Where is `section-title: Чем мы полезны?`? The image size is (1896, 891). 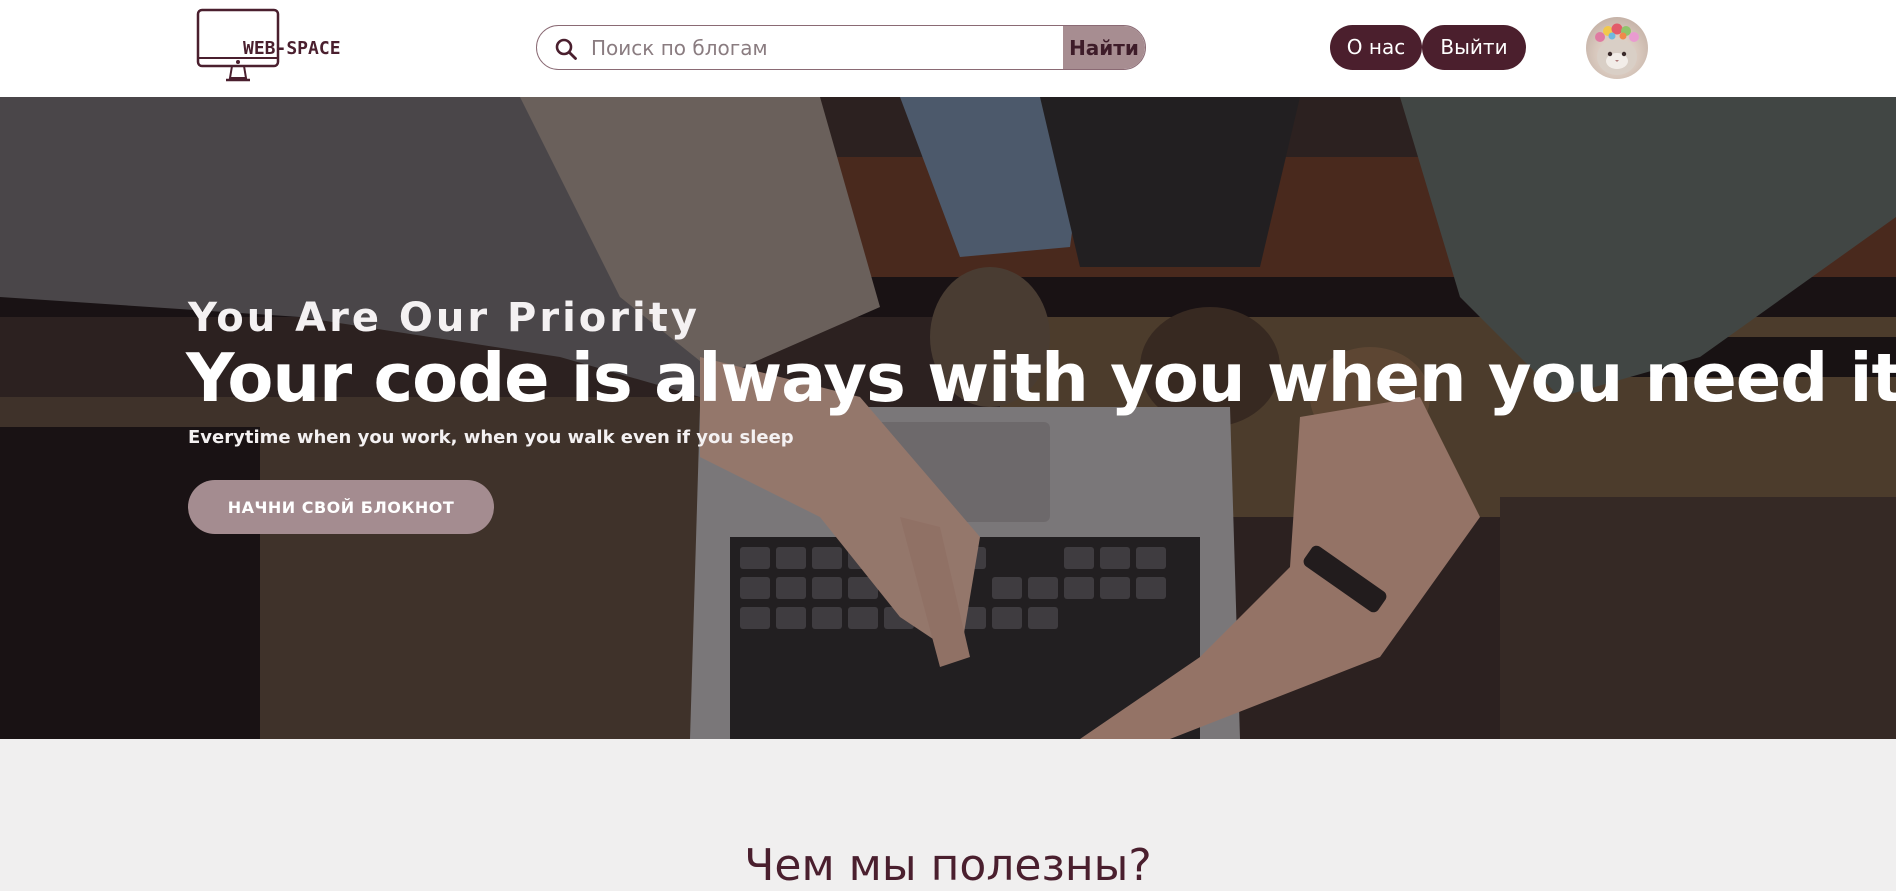 section-title: Чем мы полезны? is located at coordinates (948, 865).